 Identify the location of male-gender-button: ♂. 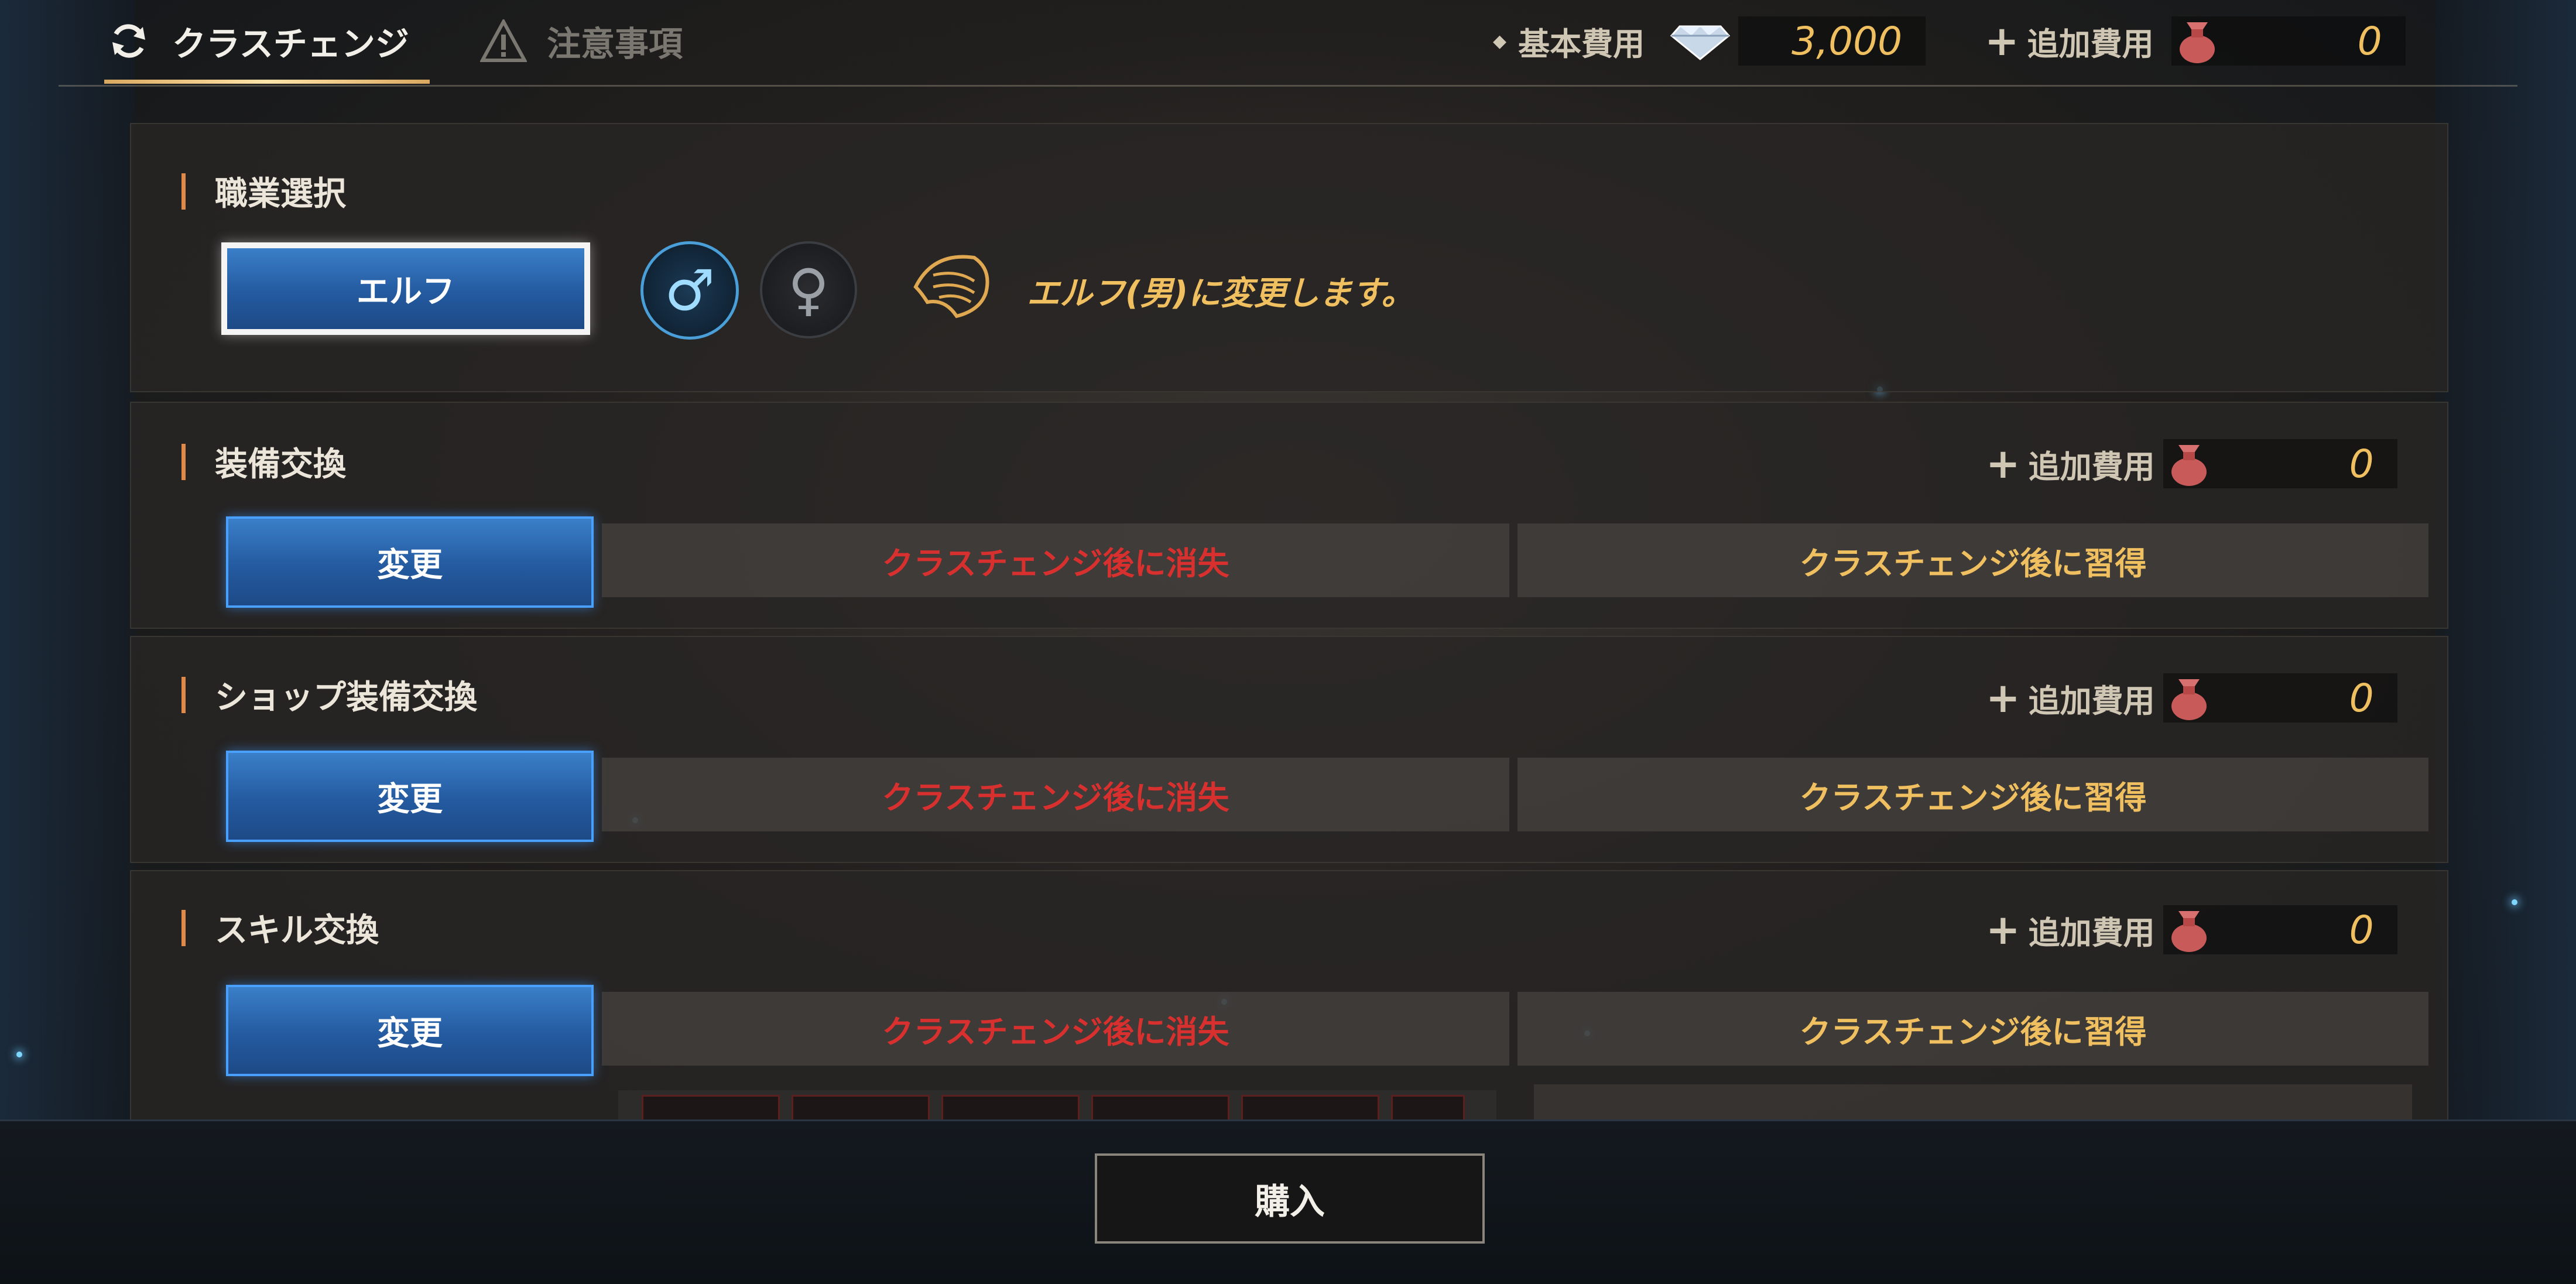
(689, 290).